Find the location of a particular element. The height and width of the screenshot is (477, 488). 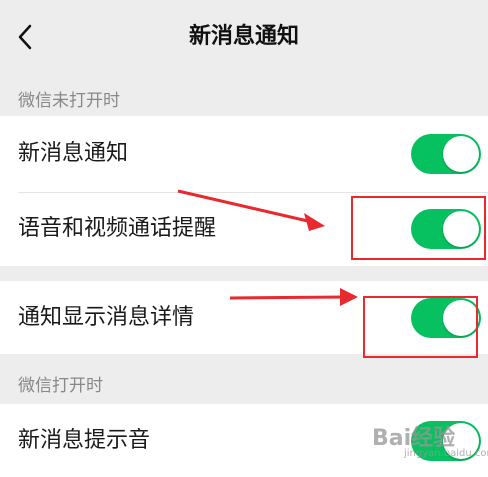

setting-label: 通知显示消息详情 is located at coordinates (106, 317).